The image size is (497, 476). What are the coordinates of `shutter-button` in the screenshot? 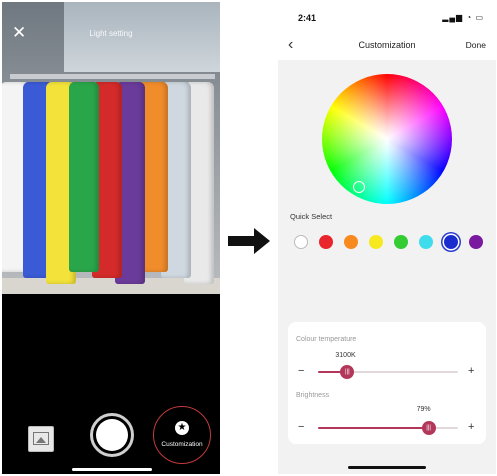 It's located at (112, 435).